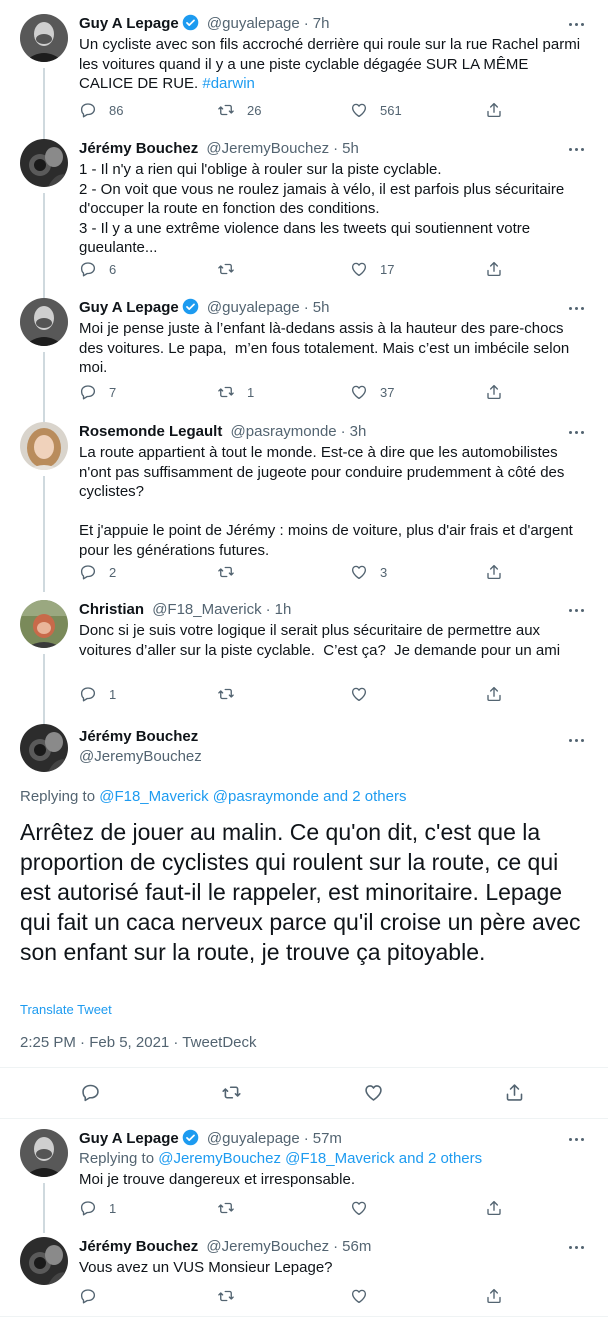  What do you see at coordinates (150, 431) in the screenshot?
I see `author-name: Rosemonde Legault` at bounding box center [150, 431].